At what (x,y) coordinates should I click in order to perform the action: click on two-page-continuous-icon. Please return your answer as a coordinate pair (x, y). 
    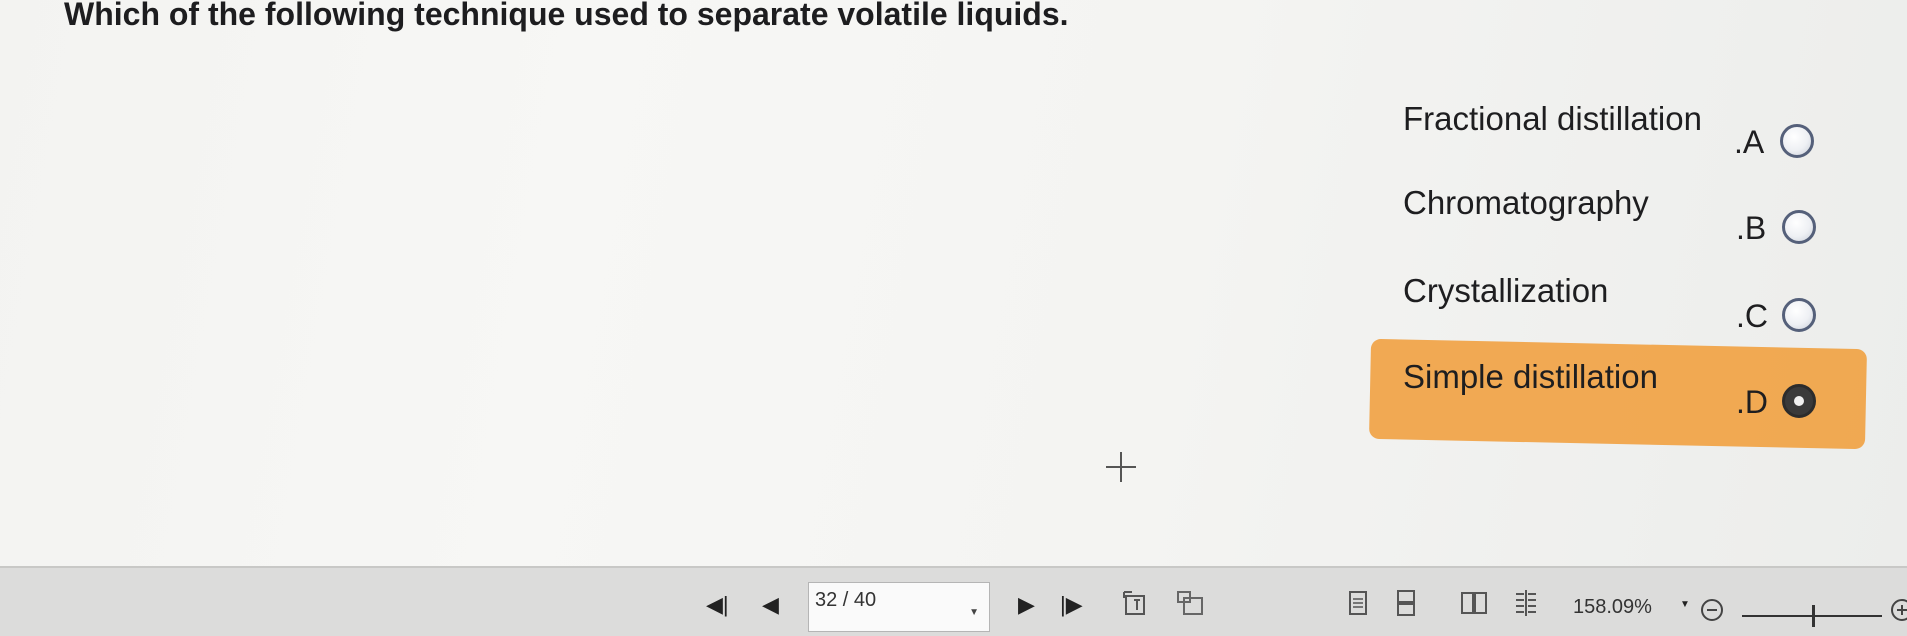
    Looking at the image, I should click on (1526, 603).